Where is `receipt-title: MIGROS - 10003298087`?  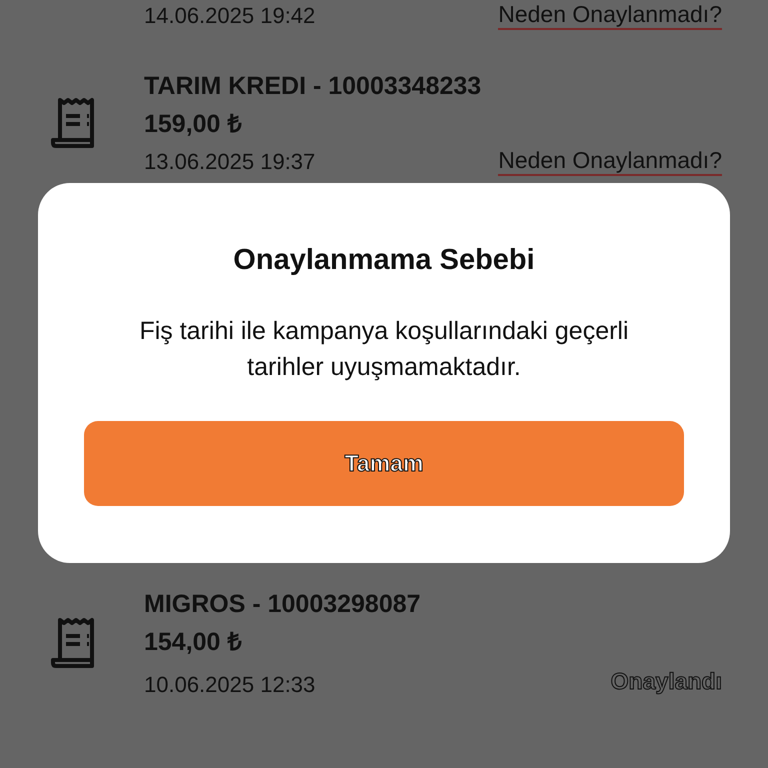 receipt-title: MIGROS - 10003298087 is located at coordinates (283, 604).